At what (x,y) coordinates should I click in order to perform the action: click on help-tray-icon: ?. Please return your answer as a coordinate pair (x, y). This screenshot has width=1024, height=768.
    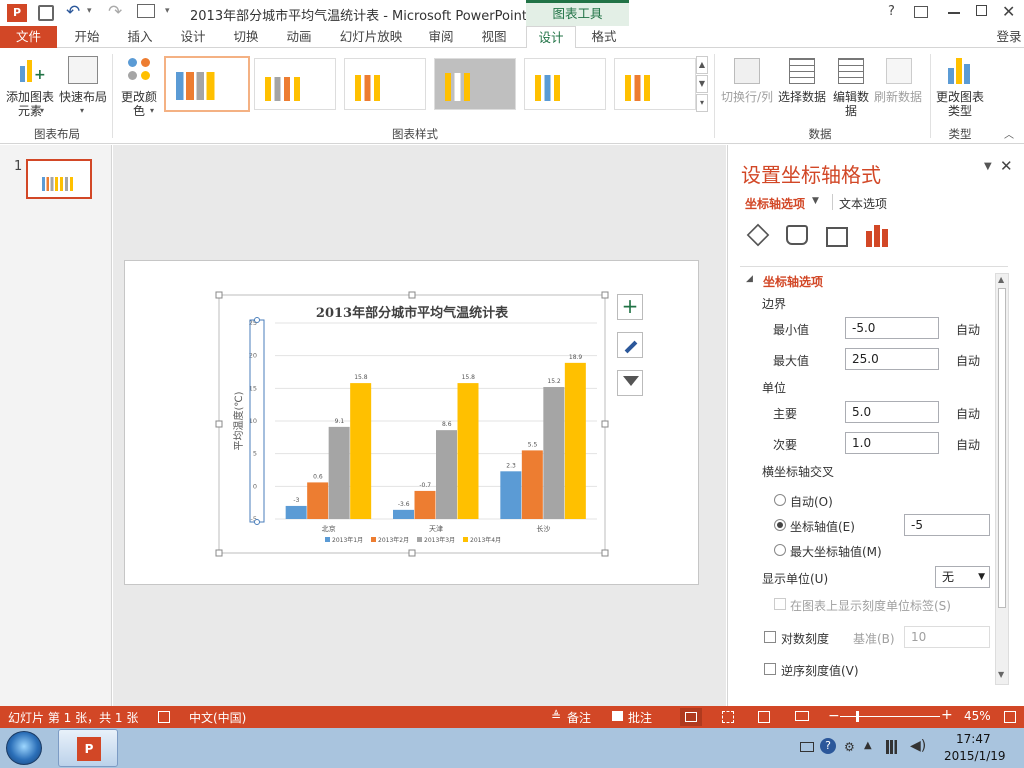
    Looking at the image, I should click on (828, 746).